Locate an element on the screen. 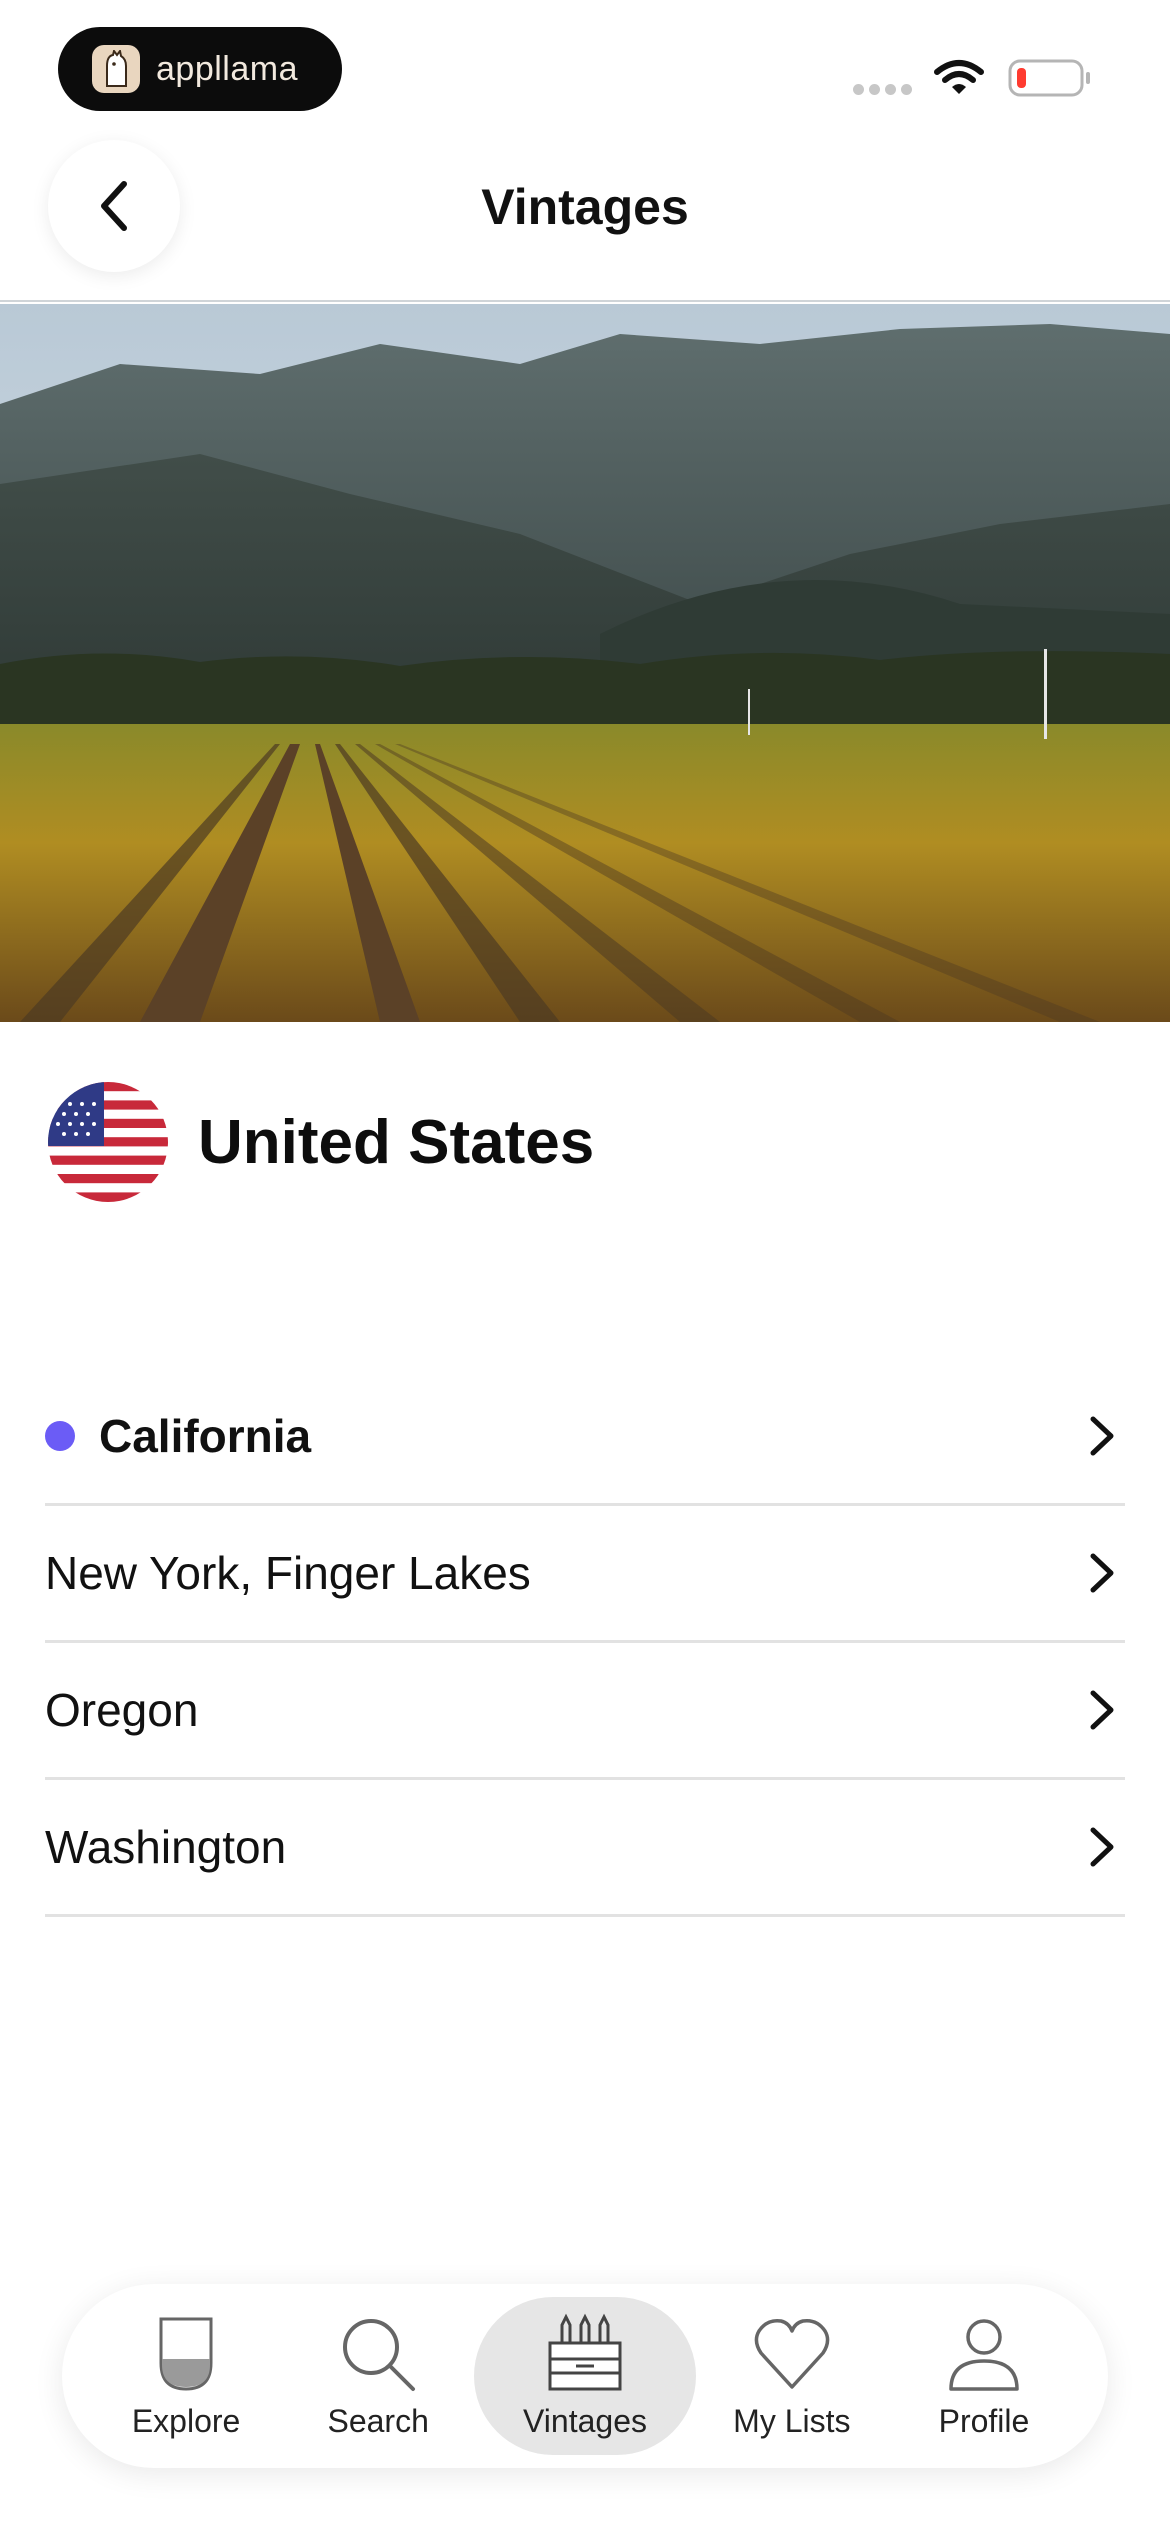 This screenshot has height=2532, width=1170. cellular-signal-icon is located at coordinates (882, 89).